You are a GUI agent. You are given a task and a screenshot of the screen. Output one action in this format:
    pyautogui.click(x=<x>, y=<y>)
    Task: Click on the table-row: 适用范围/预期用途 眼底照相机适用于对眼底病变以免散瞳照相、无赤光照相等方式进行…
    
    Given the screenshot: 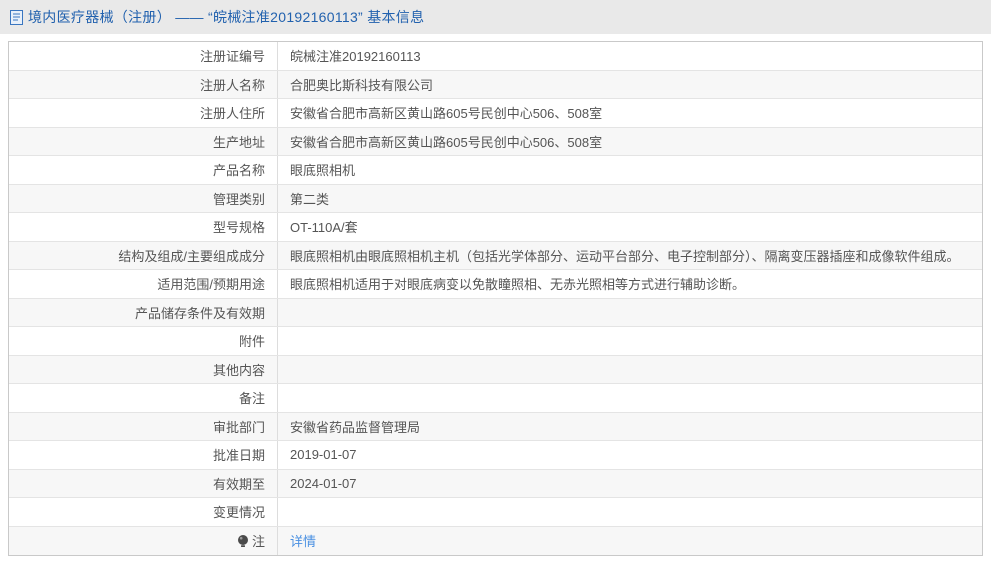 What is the action you would take?
    pyautogui.click(x=495, y=284)
    